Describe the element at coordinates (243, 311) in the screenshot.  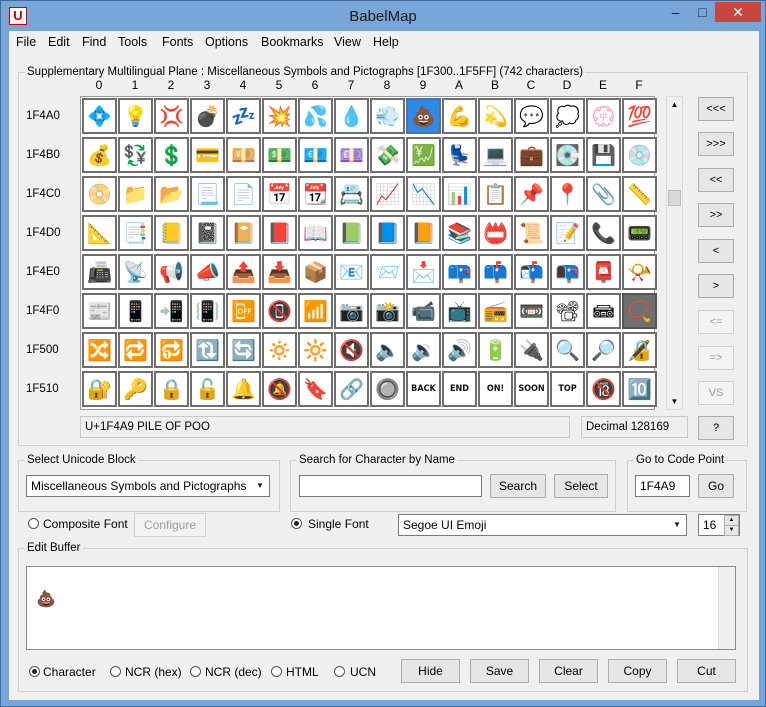
I see `character-cell: 📴` at that location.